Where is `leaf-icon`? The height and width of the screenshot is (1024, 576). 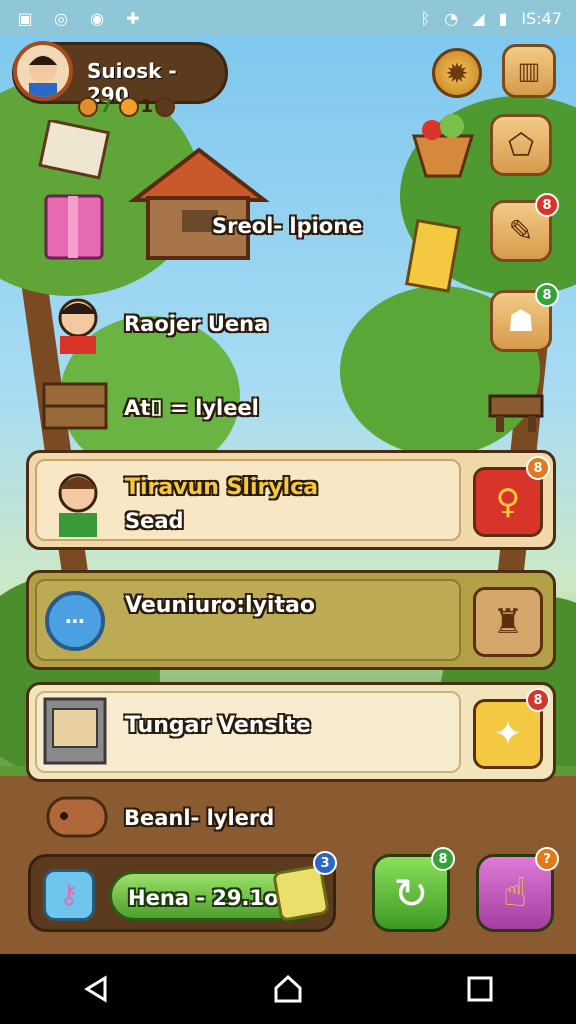
leaf-icon is located at coordinates (88, 106).